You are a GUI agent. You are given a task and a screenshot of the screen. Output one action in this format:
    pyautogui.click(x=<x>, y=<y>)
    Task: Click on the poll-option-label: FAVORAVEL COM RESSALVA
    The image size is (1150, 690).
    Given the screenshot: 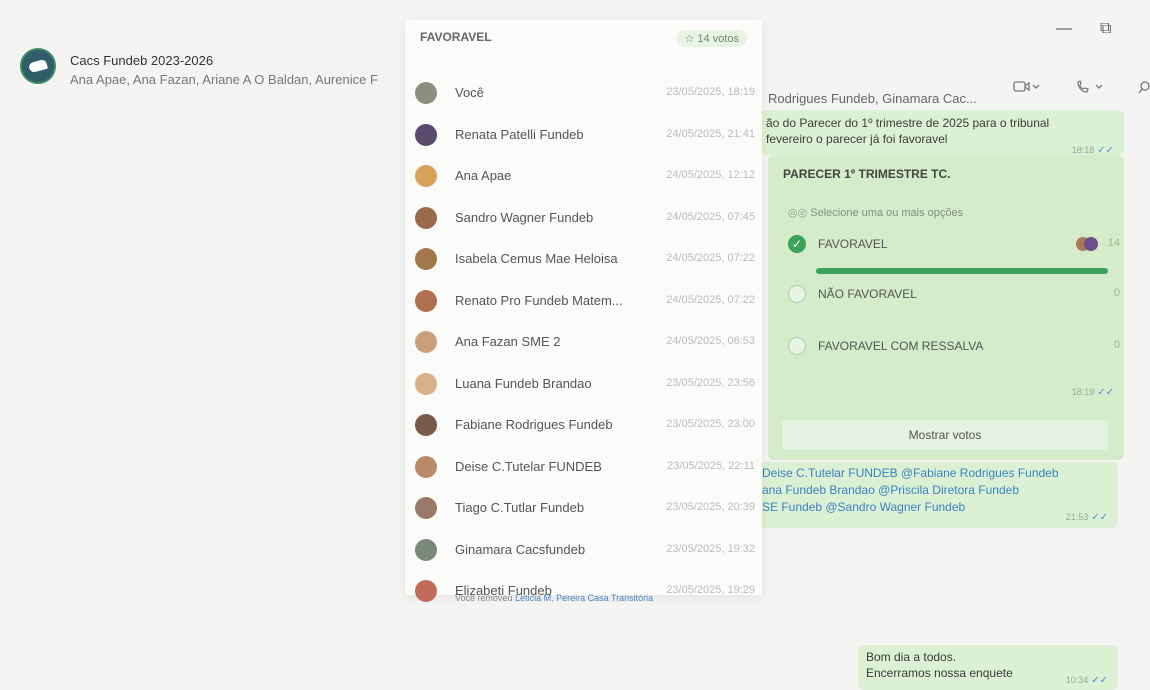 What is the action you would take?
    pyautogui.click(x=901, y=346)
    